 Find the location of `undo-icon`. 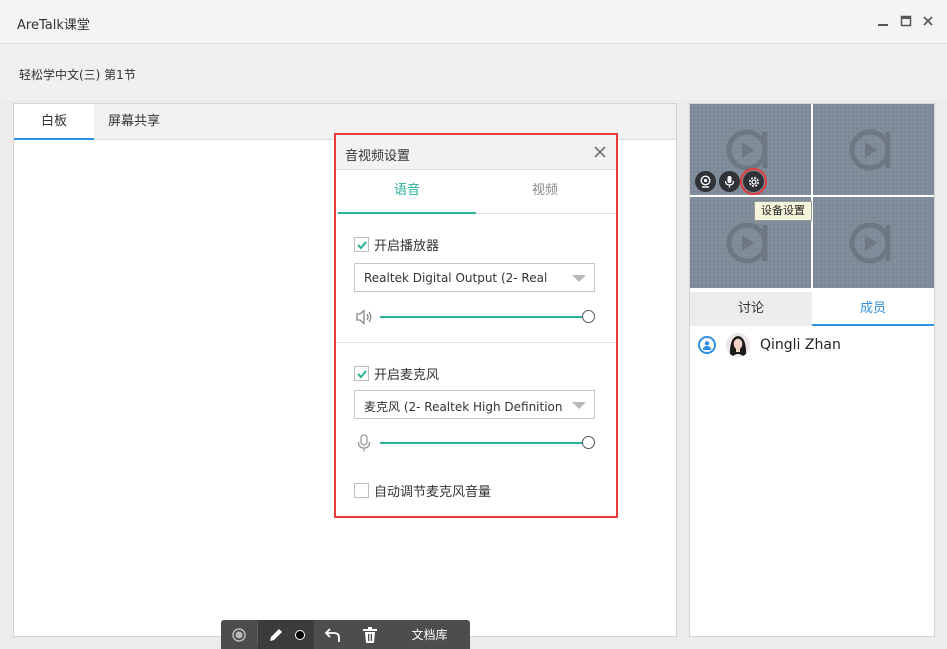

undo-icon is located at coordinates (332, 634).